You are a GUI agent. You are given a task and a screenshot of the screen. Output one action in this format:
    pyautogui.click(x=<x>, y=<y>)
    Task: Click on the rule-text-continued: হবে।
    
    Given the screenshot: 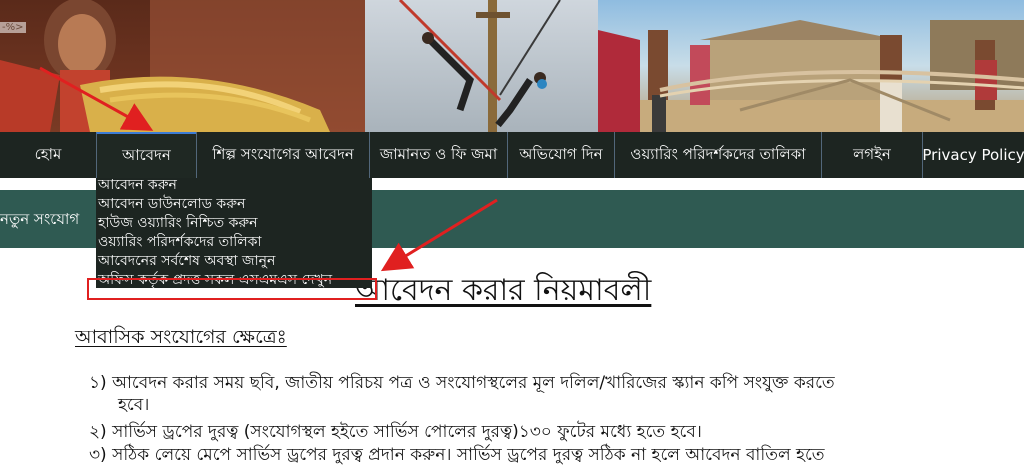 What is the action you would take?
    pyautogui.click(x=134, y=405)
    